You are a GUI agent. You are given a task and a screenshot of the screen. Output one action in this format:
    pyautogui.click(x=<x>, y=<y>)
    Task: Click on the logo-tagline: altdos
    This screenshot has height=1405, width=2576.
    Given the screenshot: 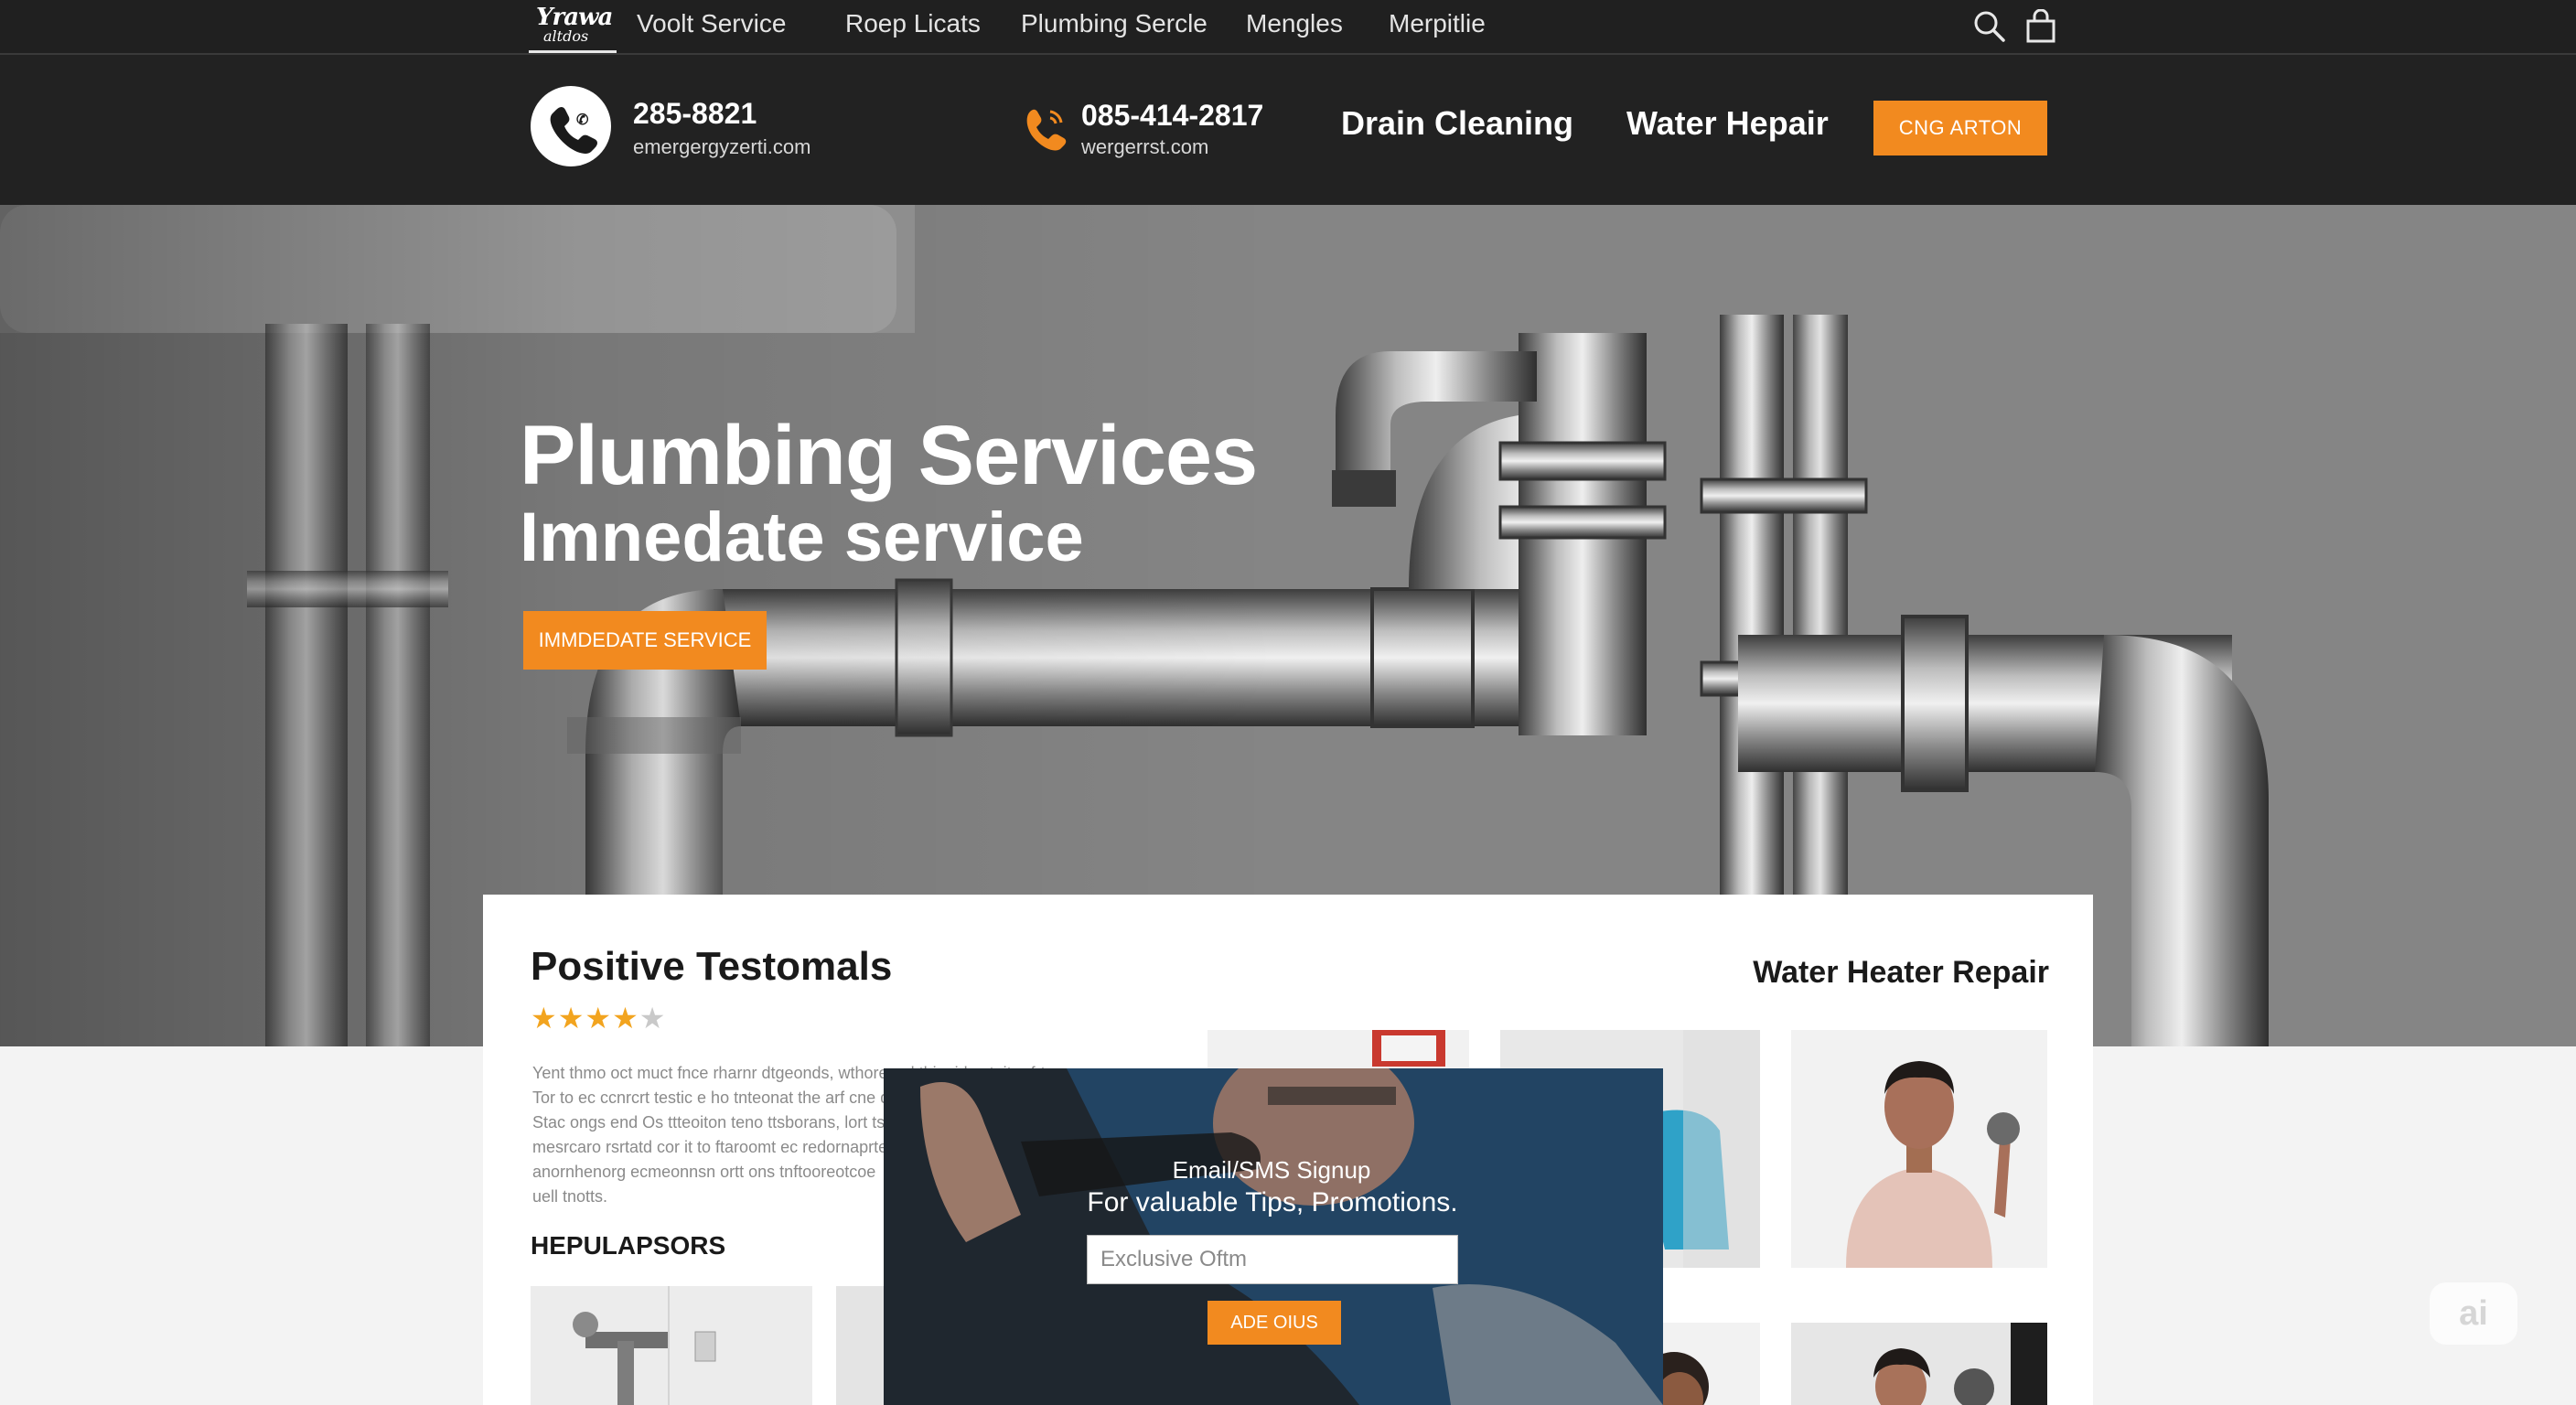 What is the action you would take?
    pyautogui.click(x=566, y=36)
    